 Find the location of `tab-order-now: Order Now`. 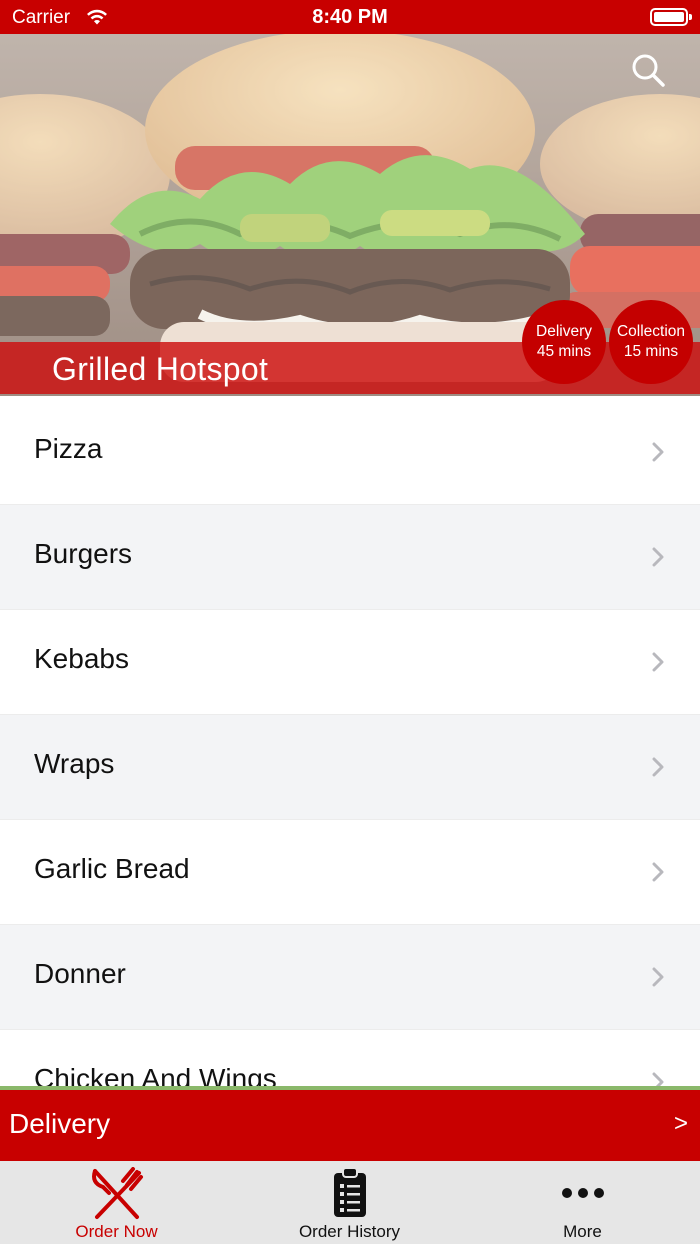

tab-order-now: Order Now is located at coordinates (116, 1202).